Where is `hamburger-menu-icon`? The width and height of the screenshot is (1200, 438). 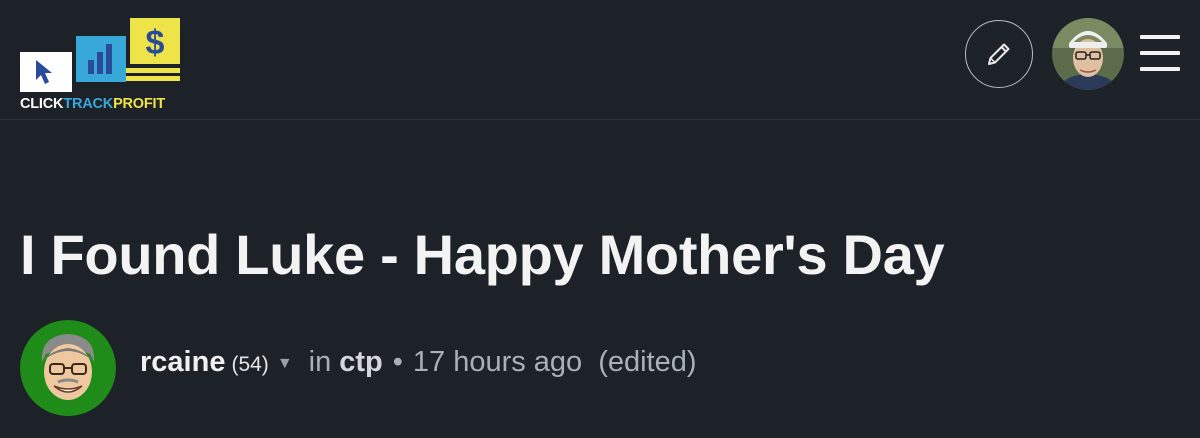 hamburger-menu-icon is located at coordinates (1160, 53).